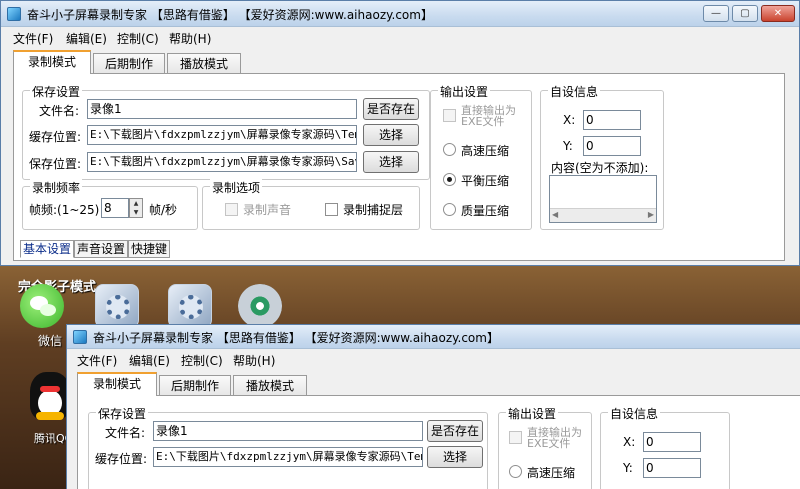 The width and height of the screenshot is (800, 489). What do you see at coordinates (129, 63) in the screenshot?
I see `tab-post-production: 后期制作` at bounding box center [129, 63].